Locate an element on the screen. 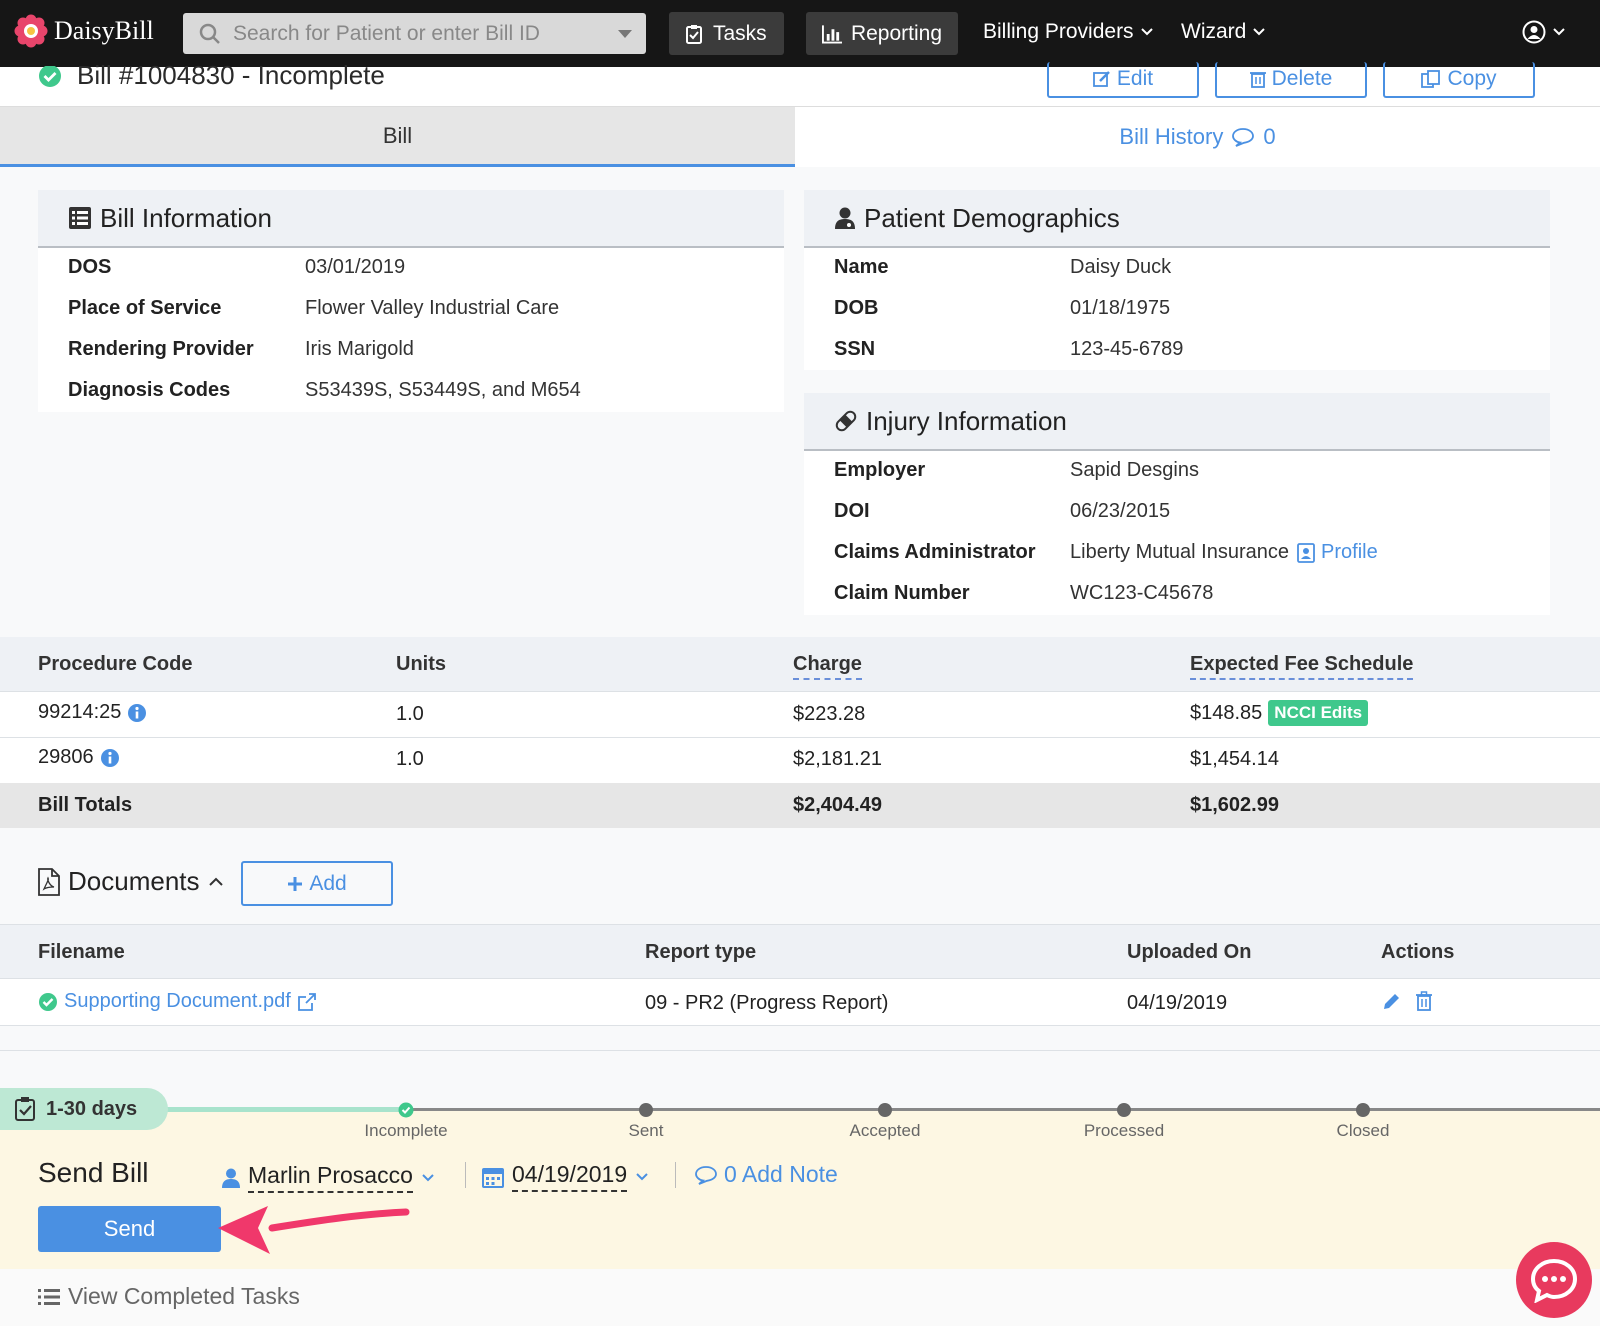 The image size is (1600, 1326). info-row: DOI 06/23/2015 is located at coordinates (1177, 512).